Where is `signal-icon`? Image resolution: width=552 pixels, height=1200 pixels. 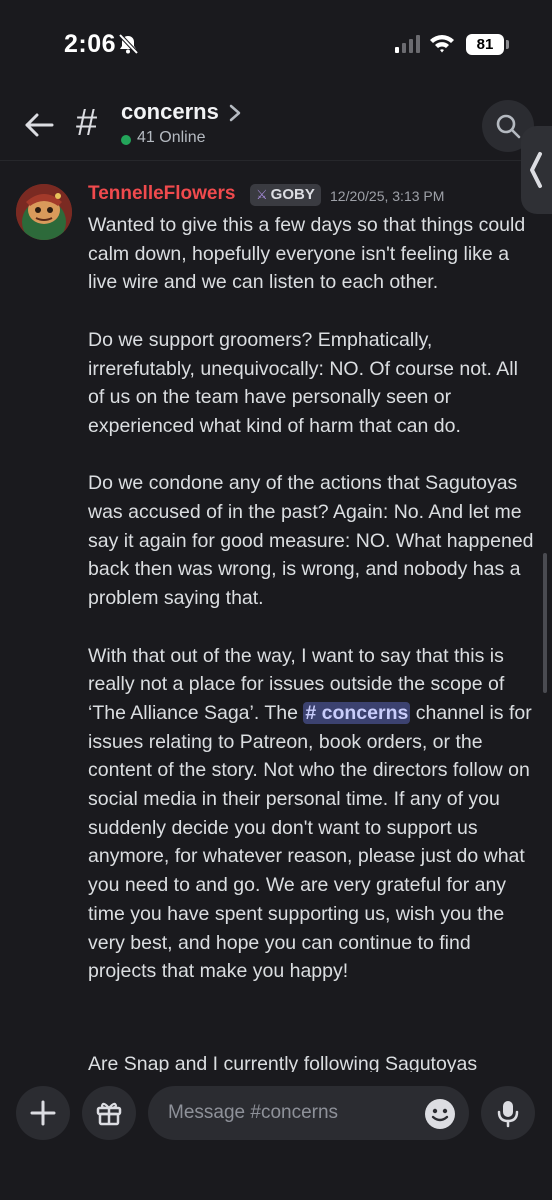
signal-icon is located at coordinates (407, 44).